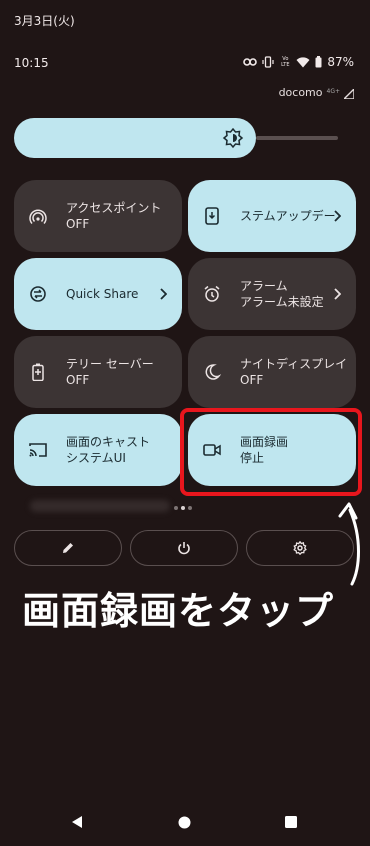 Image resolution: width=370 pixels, height=846 pixels. What do you see at coordinates (44, 21) in the screenshot?
I see `date-label: 3月3日(火)` at bounding box center [44, 21].